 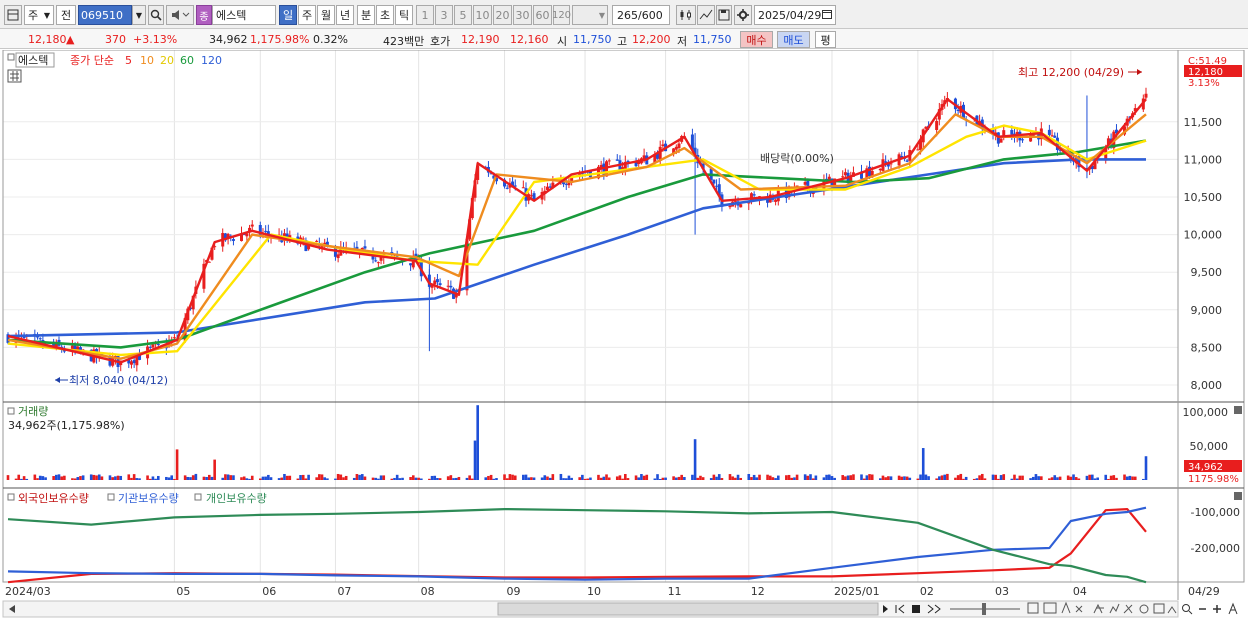 I want to click on scroll-thumb, so click(x=688, y=609).